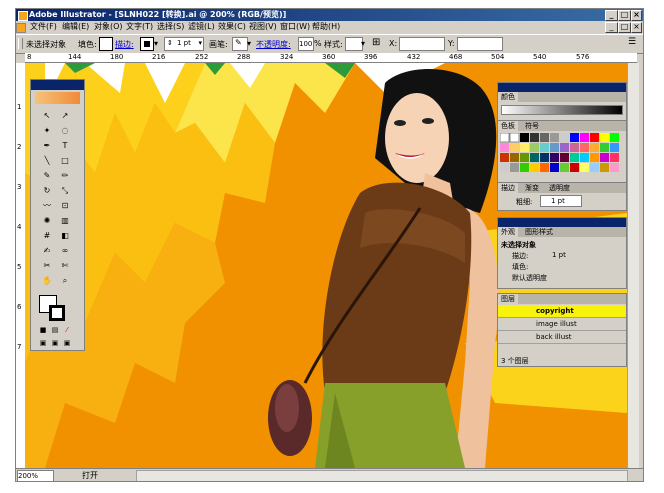 The image size is (664, 493). I want to click on grip-icon, so click(20, 43).